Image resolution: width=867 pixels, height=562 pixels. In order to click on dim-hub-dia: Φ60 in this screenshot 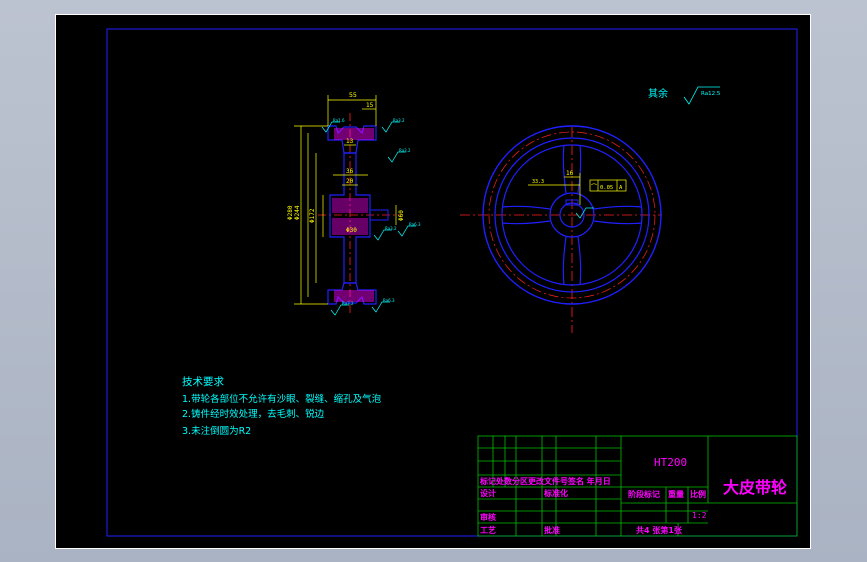, I will do `click(401, 215)`.